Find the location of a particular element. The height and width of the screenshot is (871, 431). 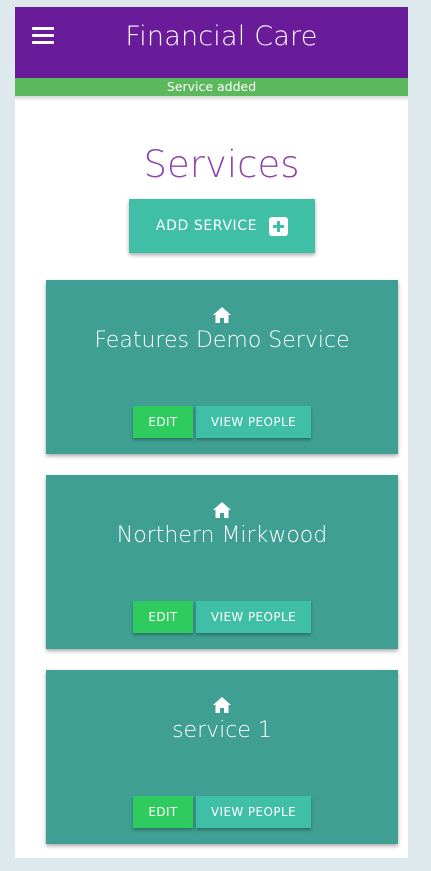

plus-square-icon is located at coordinates (279, 226).